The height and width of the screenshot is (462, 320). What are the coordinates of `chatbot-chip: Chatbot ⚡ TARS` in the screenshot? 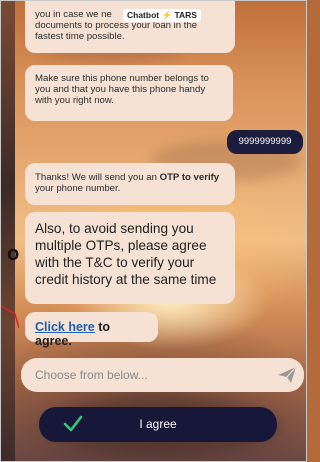 It's located at (162, 15).